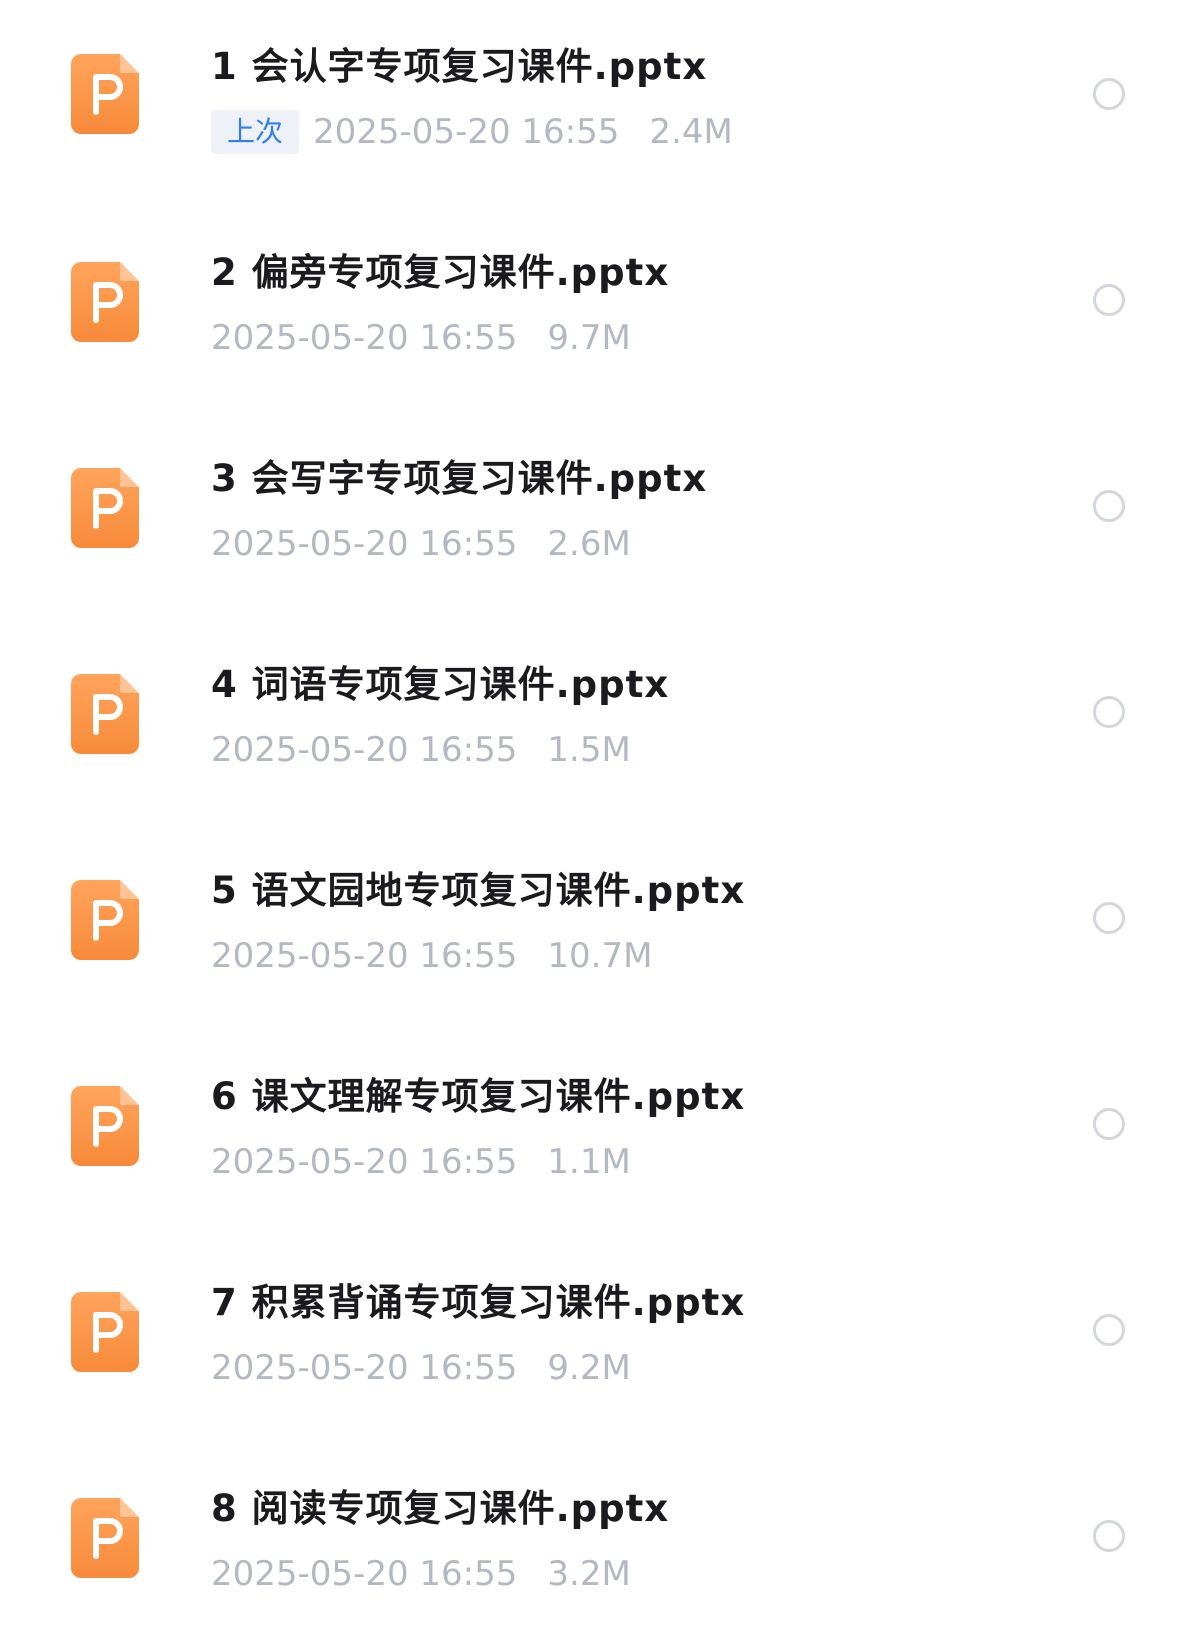  Describe the element at coordinates (459, 66) in the screenshot. I see `file-name: 1 会认字专项复习课件.pptx` at that location.